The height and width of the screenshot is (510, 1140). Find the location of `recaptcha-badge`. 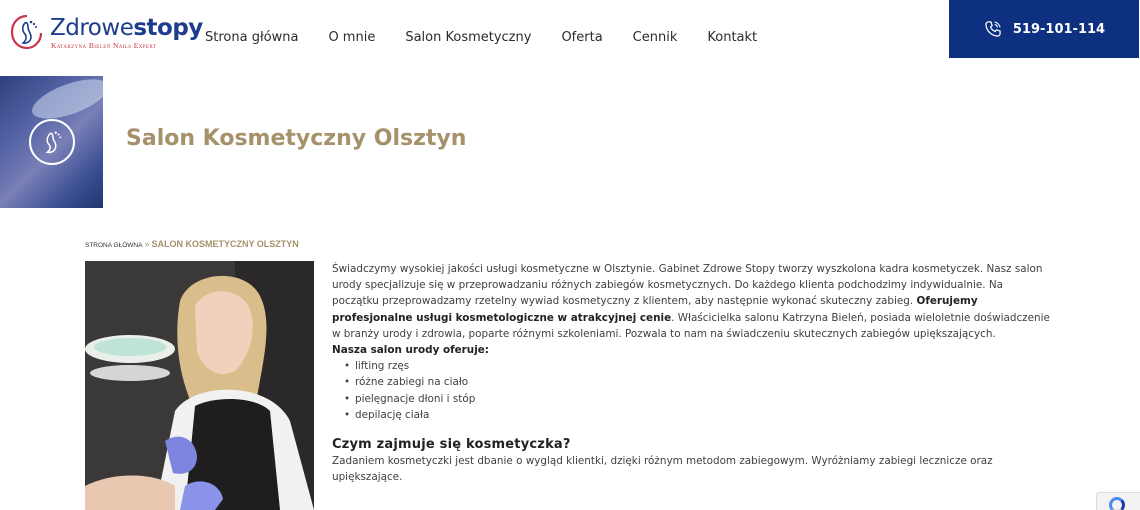

recaptcha-badge is located at coordinates (1118, 501).